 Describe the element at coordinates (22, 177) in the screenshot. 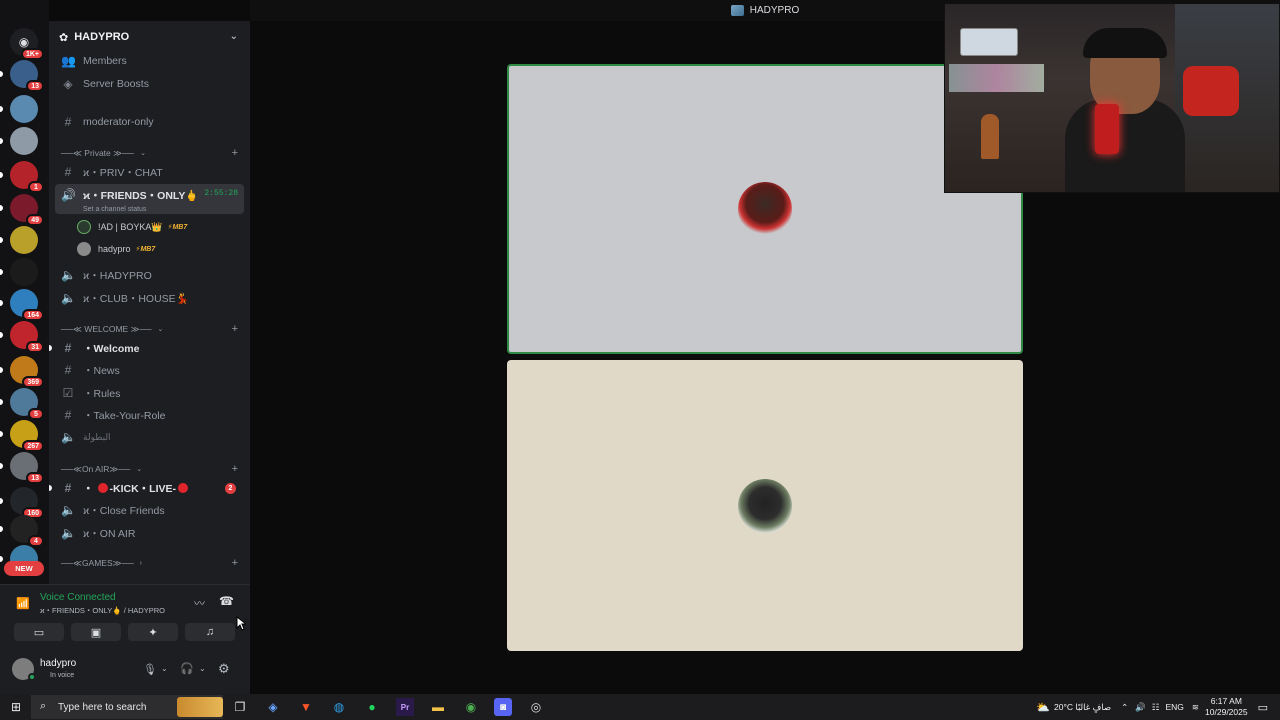

I see `server-icon-button: 1` at that location.